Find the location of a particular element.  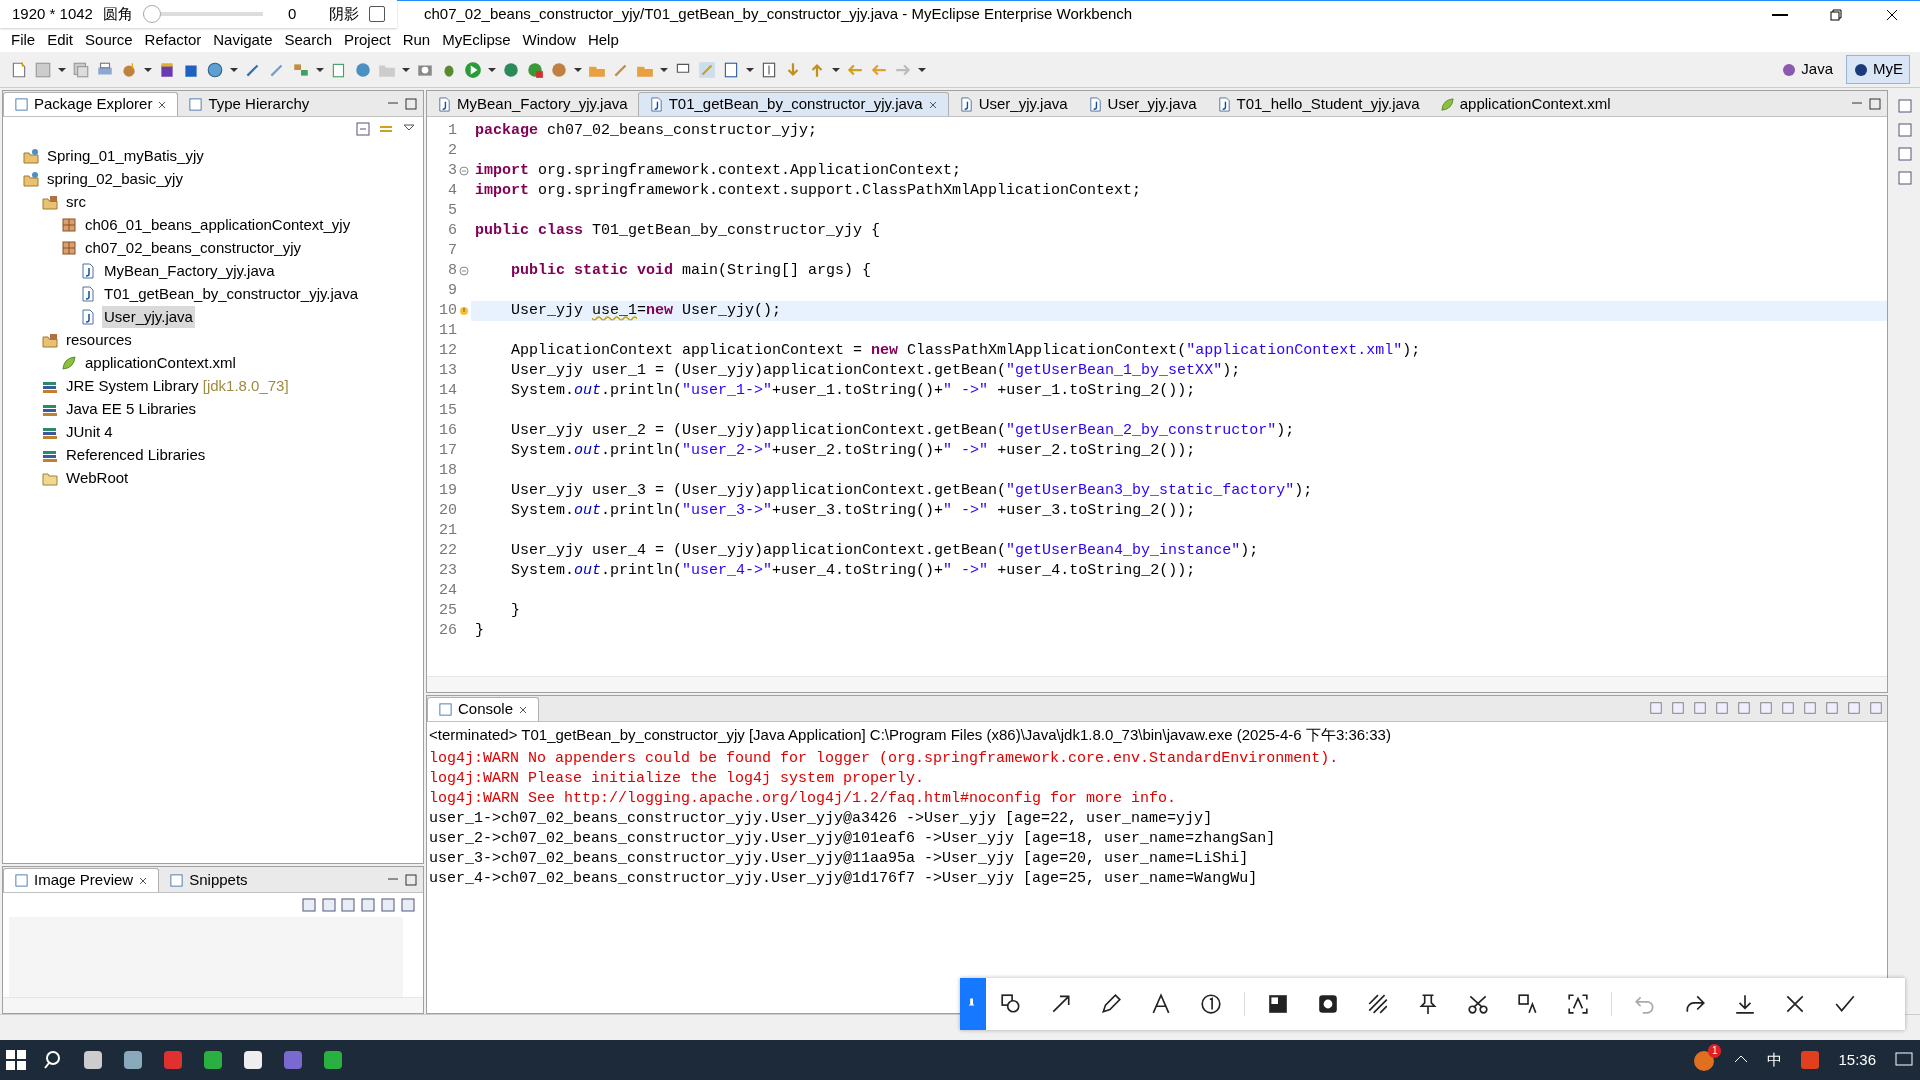

perspective-icon is located at coordinates (1861, 69).